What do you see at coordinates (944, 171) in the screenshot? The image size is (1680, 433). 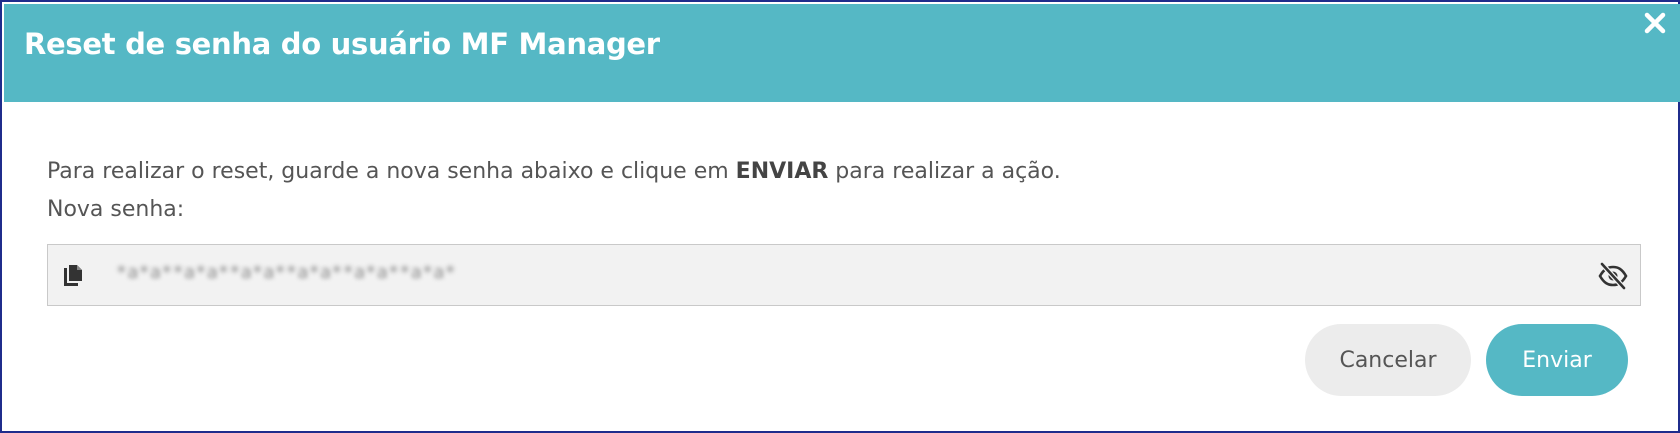 I see `instruction-suffix: para realizar a ação.` at bounding box center [944, 171].